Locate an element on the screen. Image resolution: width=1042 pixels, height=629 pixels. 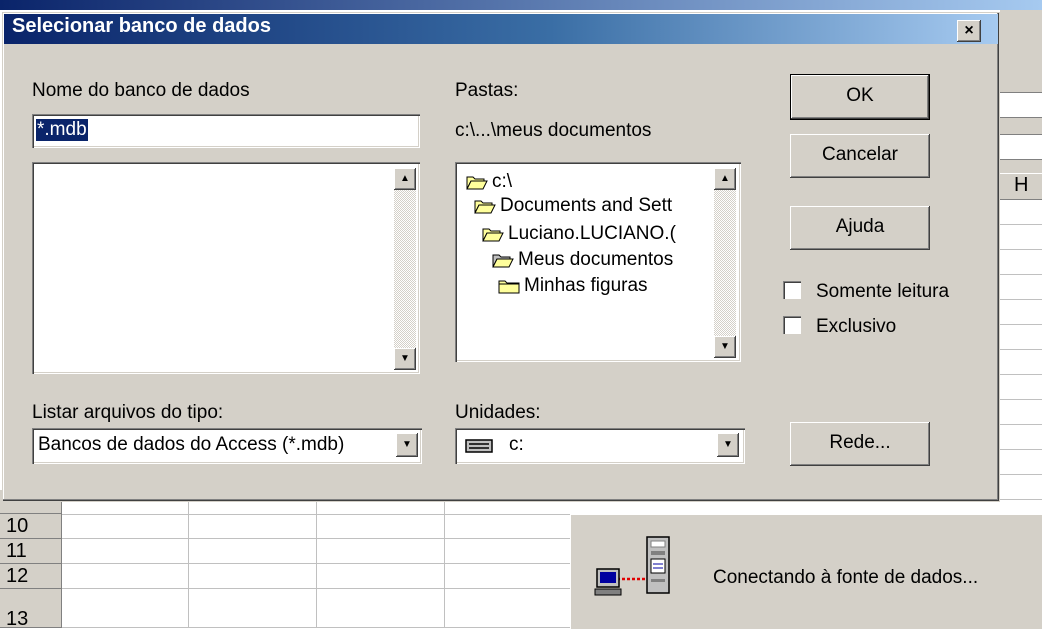
folder-item-meus-documentos: Meus documentos is located at coordinates (582, 261).